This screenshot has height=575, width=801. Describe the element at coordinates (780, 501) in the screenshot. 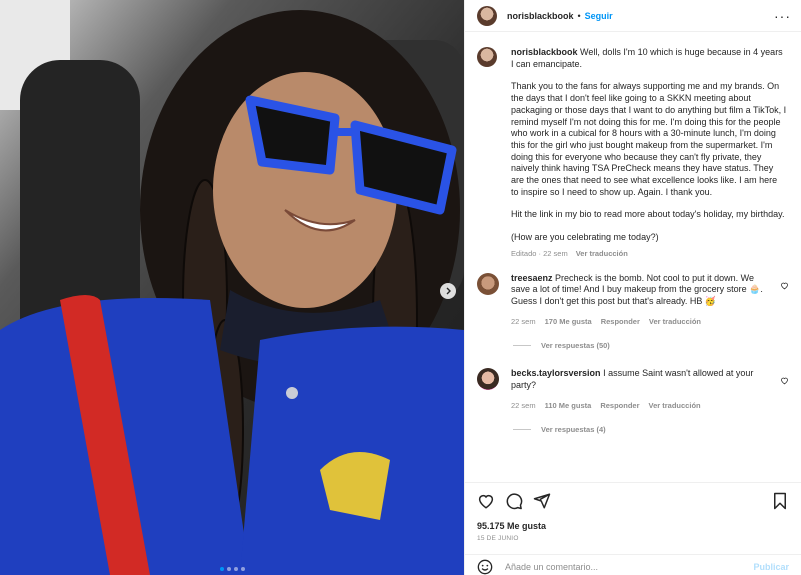

I see `bookmark-icon` at that location.